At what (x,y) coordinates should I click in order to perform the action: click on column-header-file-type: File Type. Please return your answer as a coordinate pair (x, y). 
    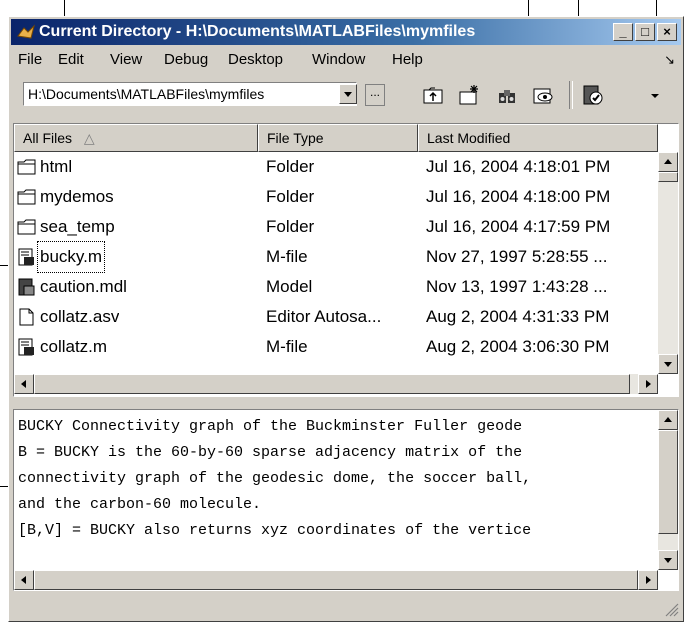
    Looking at the image, I should click on (338, 138).